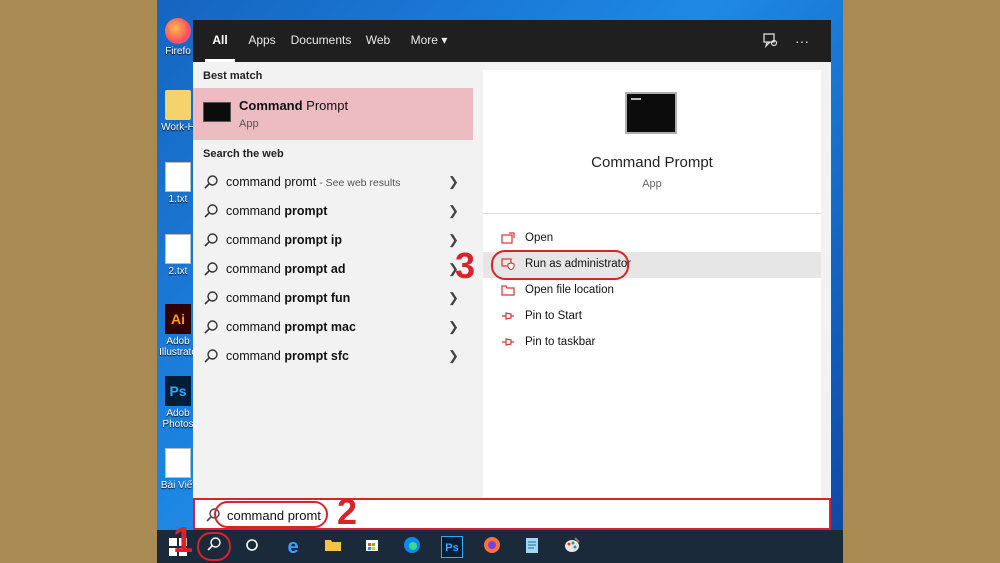 The height and width of the screenshot is (563, 1000). What do you see at coordinates (287, 356) in the screenshot?
I see `web-result-text: command prompt sfc` at bounding box center [287, 356].